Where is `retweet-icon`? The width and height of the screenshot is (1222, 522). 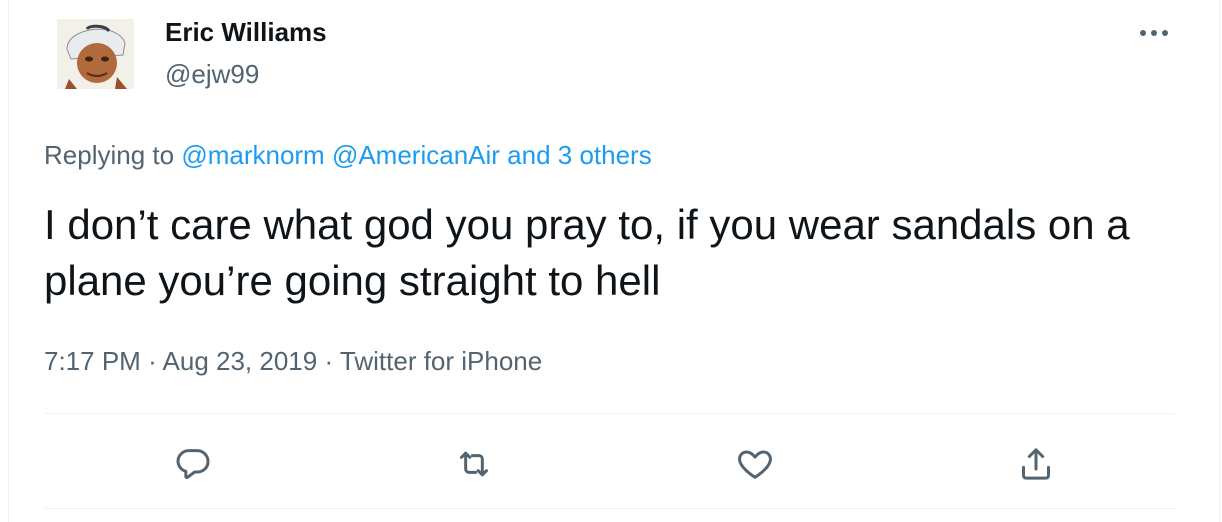 retweet-icon is located at coordinates (474, 464).